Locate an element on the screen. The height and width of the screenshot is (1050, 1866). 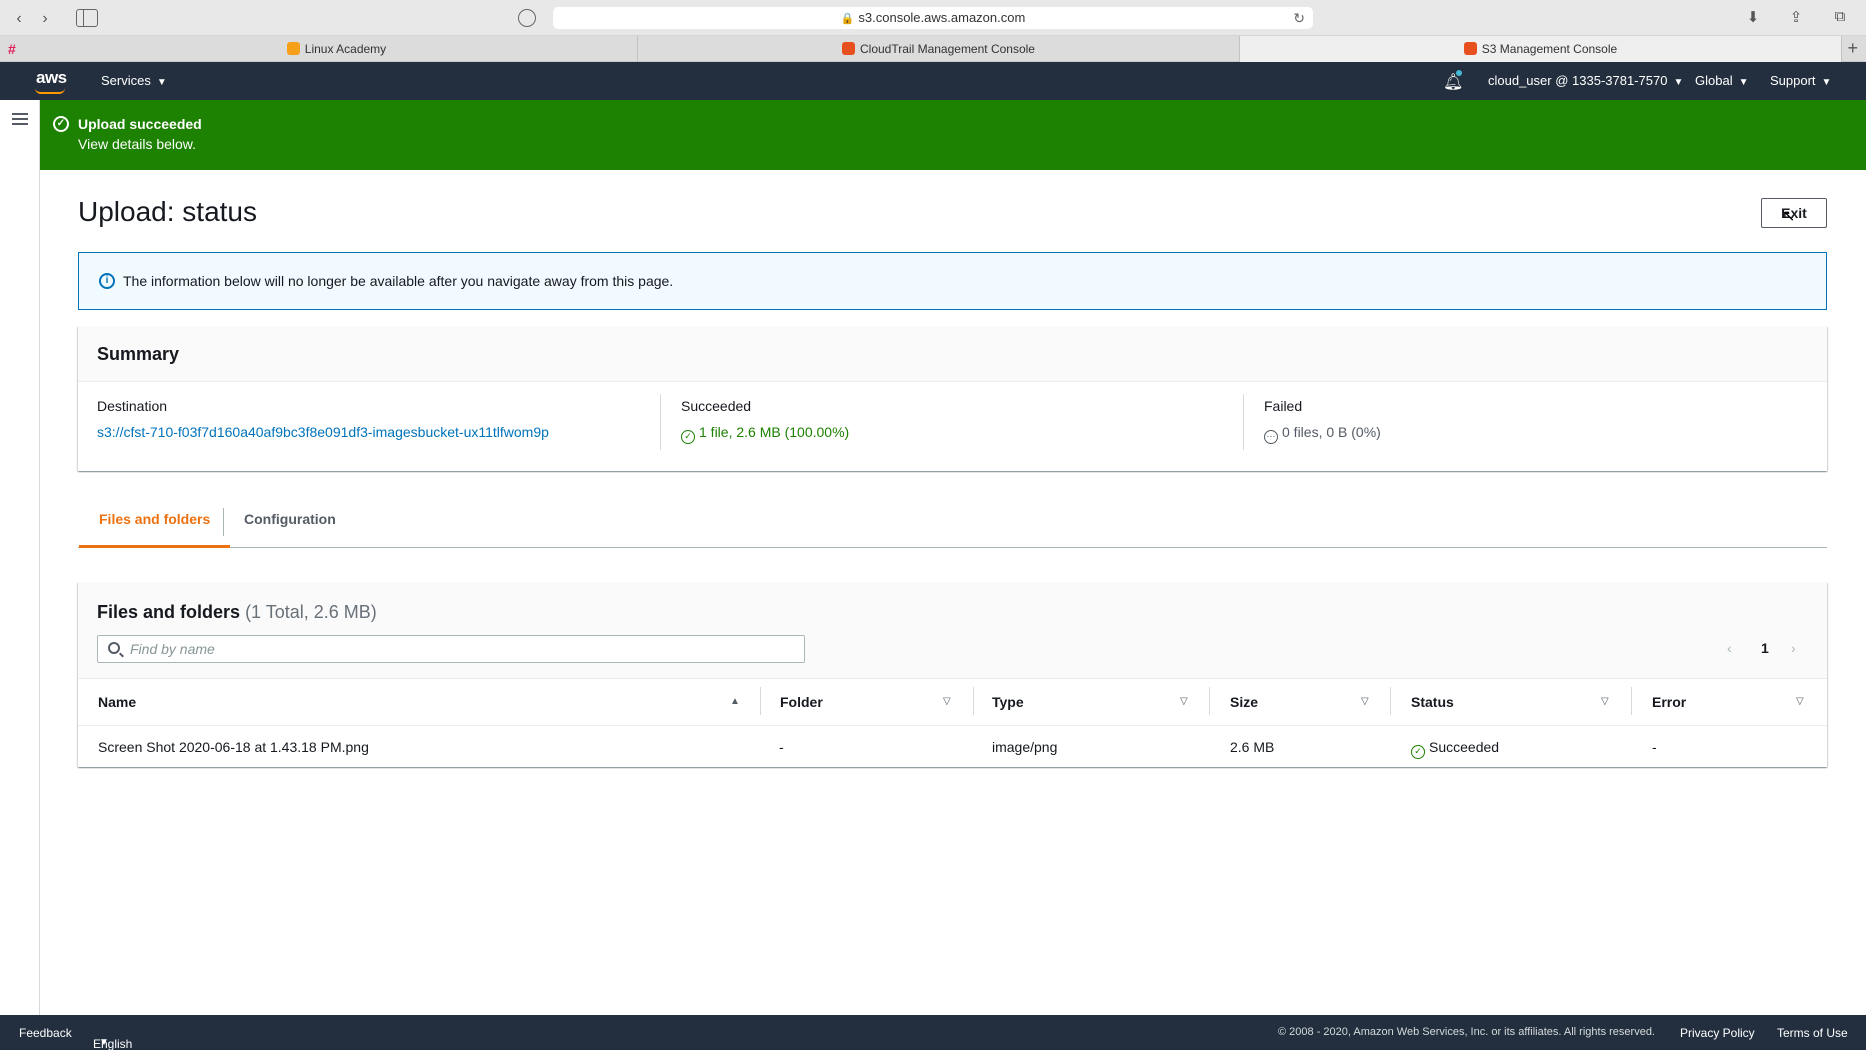
summary-title: Summary is located at coordinates (138, 354).